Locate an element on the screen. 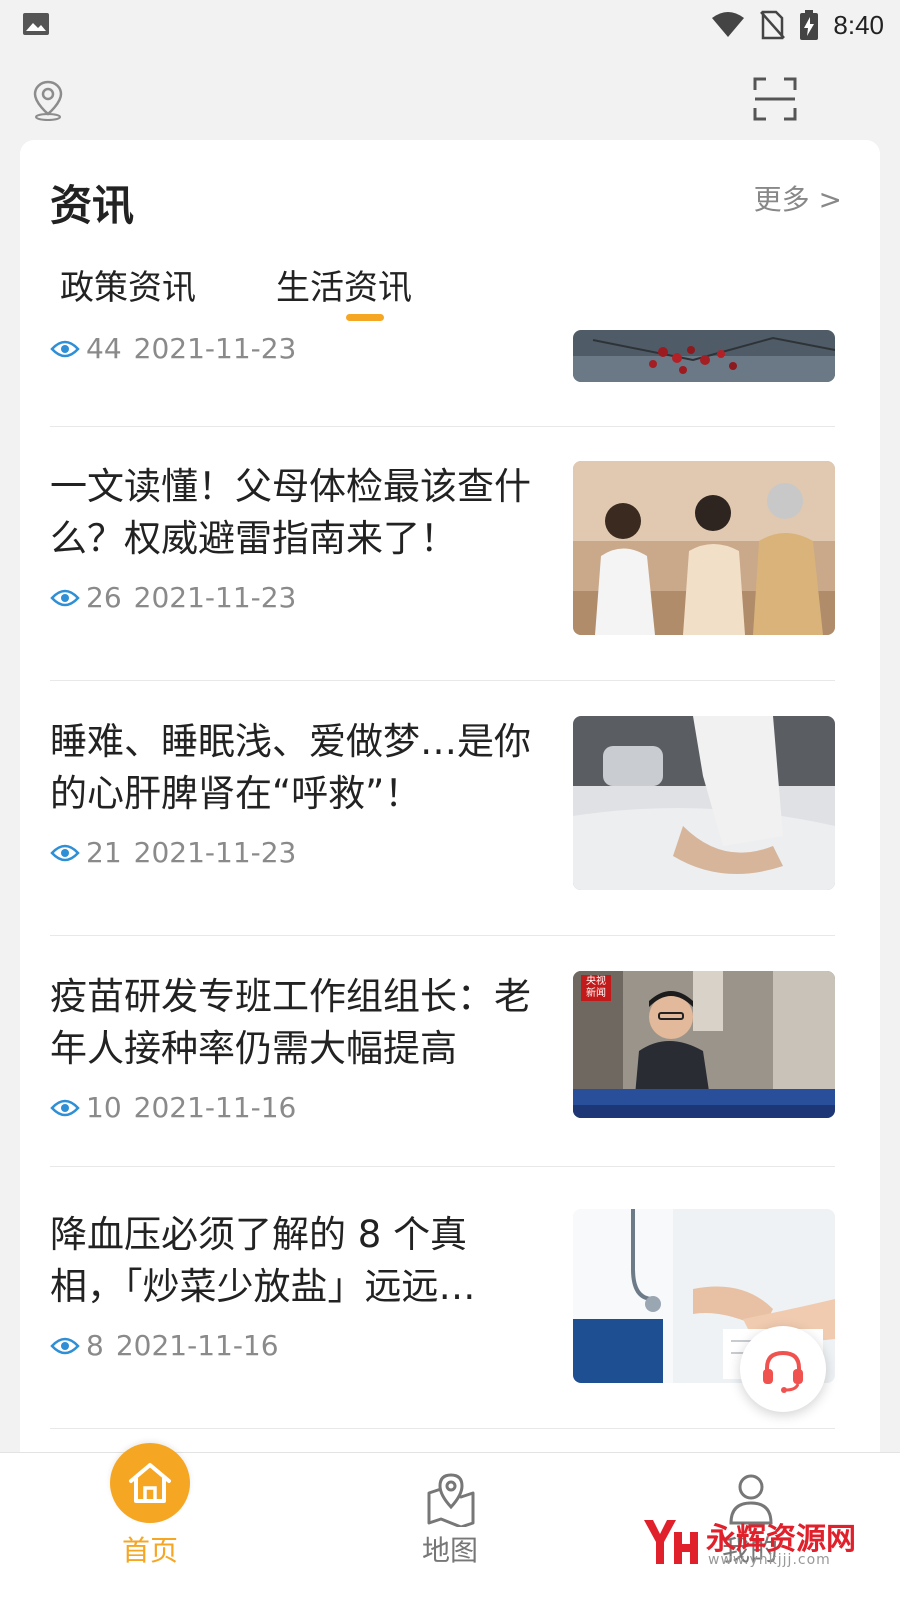  status-time: 8:40 is located at coordinates (858, 24).